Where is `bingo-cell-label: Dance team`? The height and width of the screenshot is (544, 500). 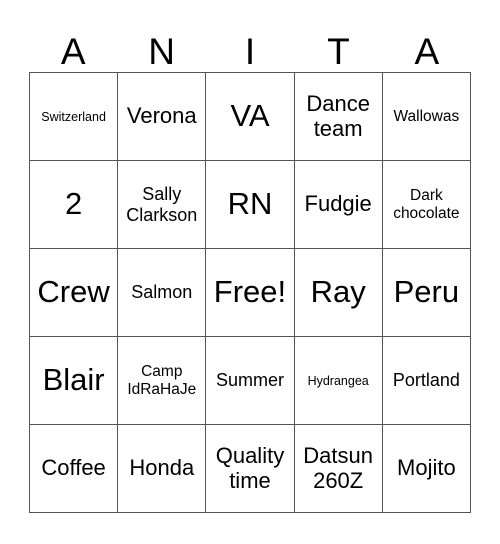 bingo-cell-label: Dance team is located at coordinates (338, 115).